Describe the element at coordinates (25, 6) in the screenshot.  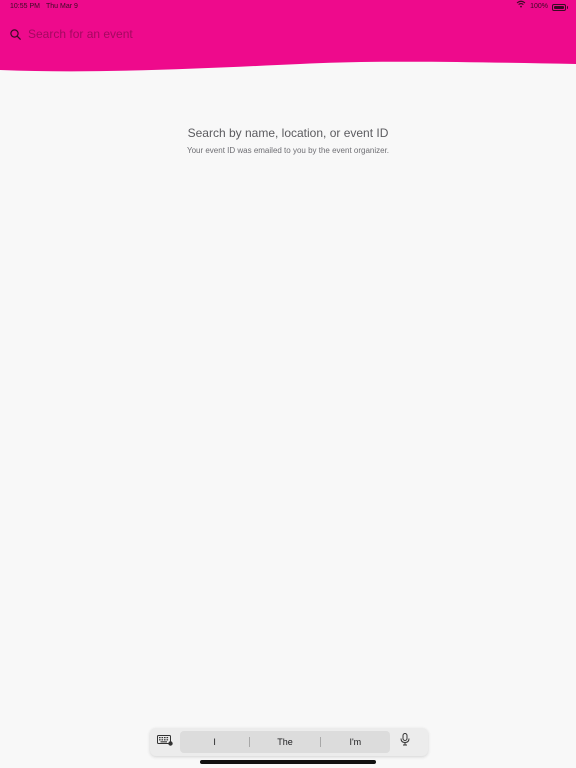
I see `status-time: 10:55 PM` at that location.